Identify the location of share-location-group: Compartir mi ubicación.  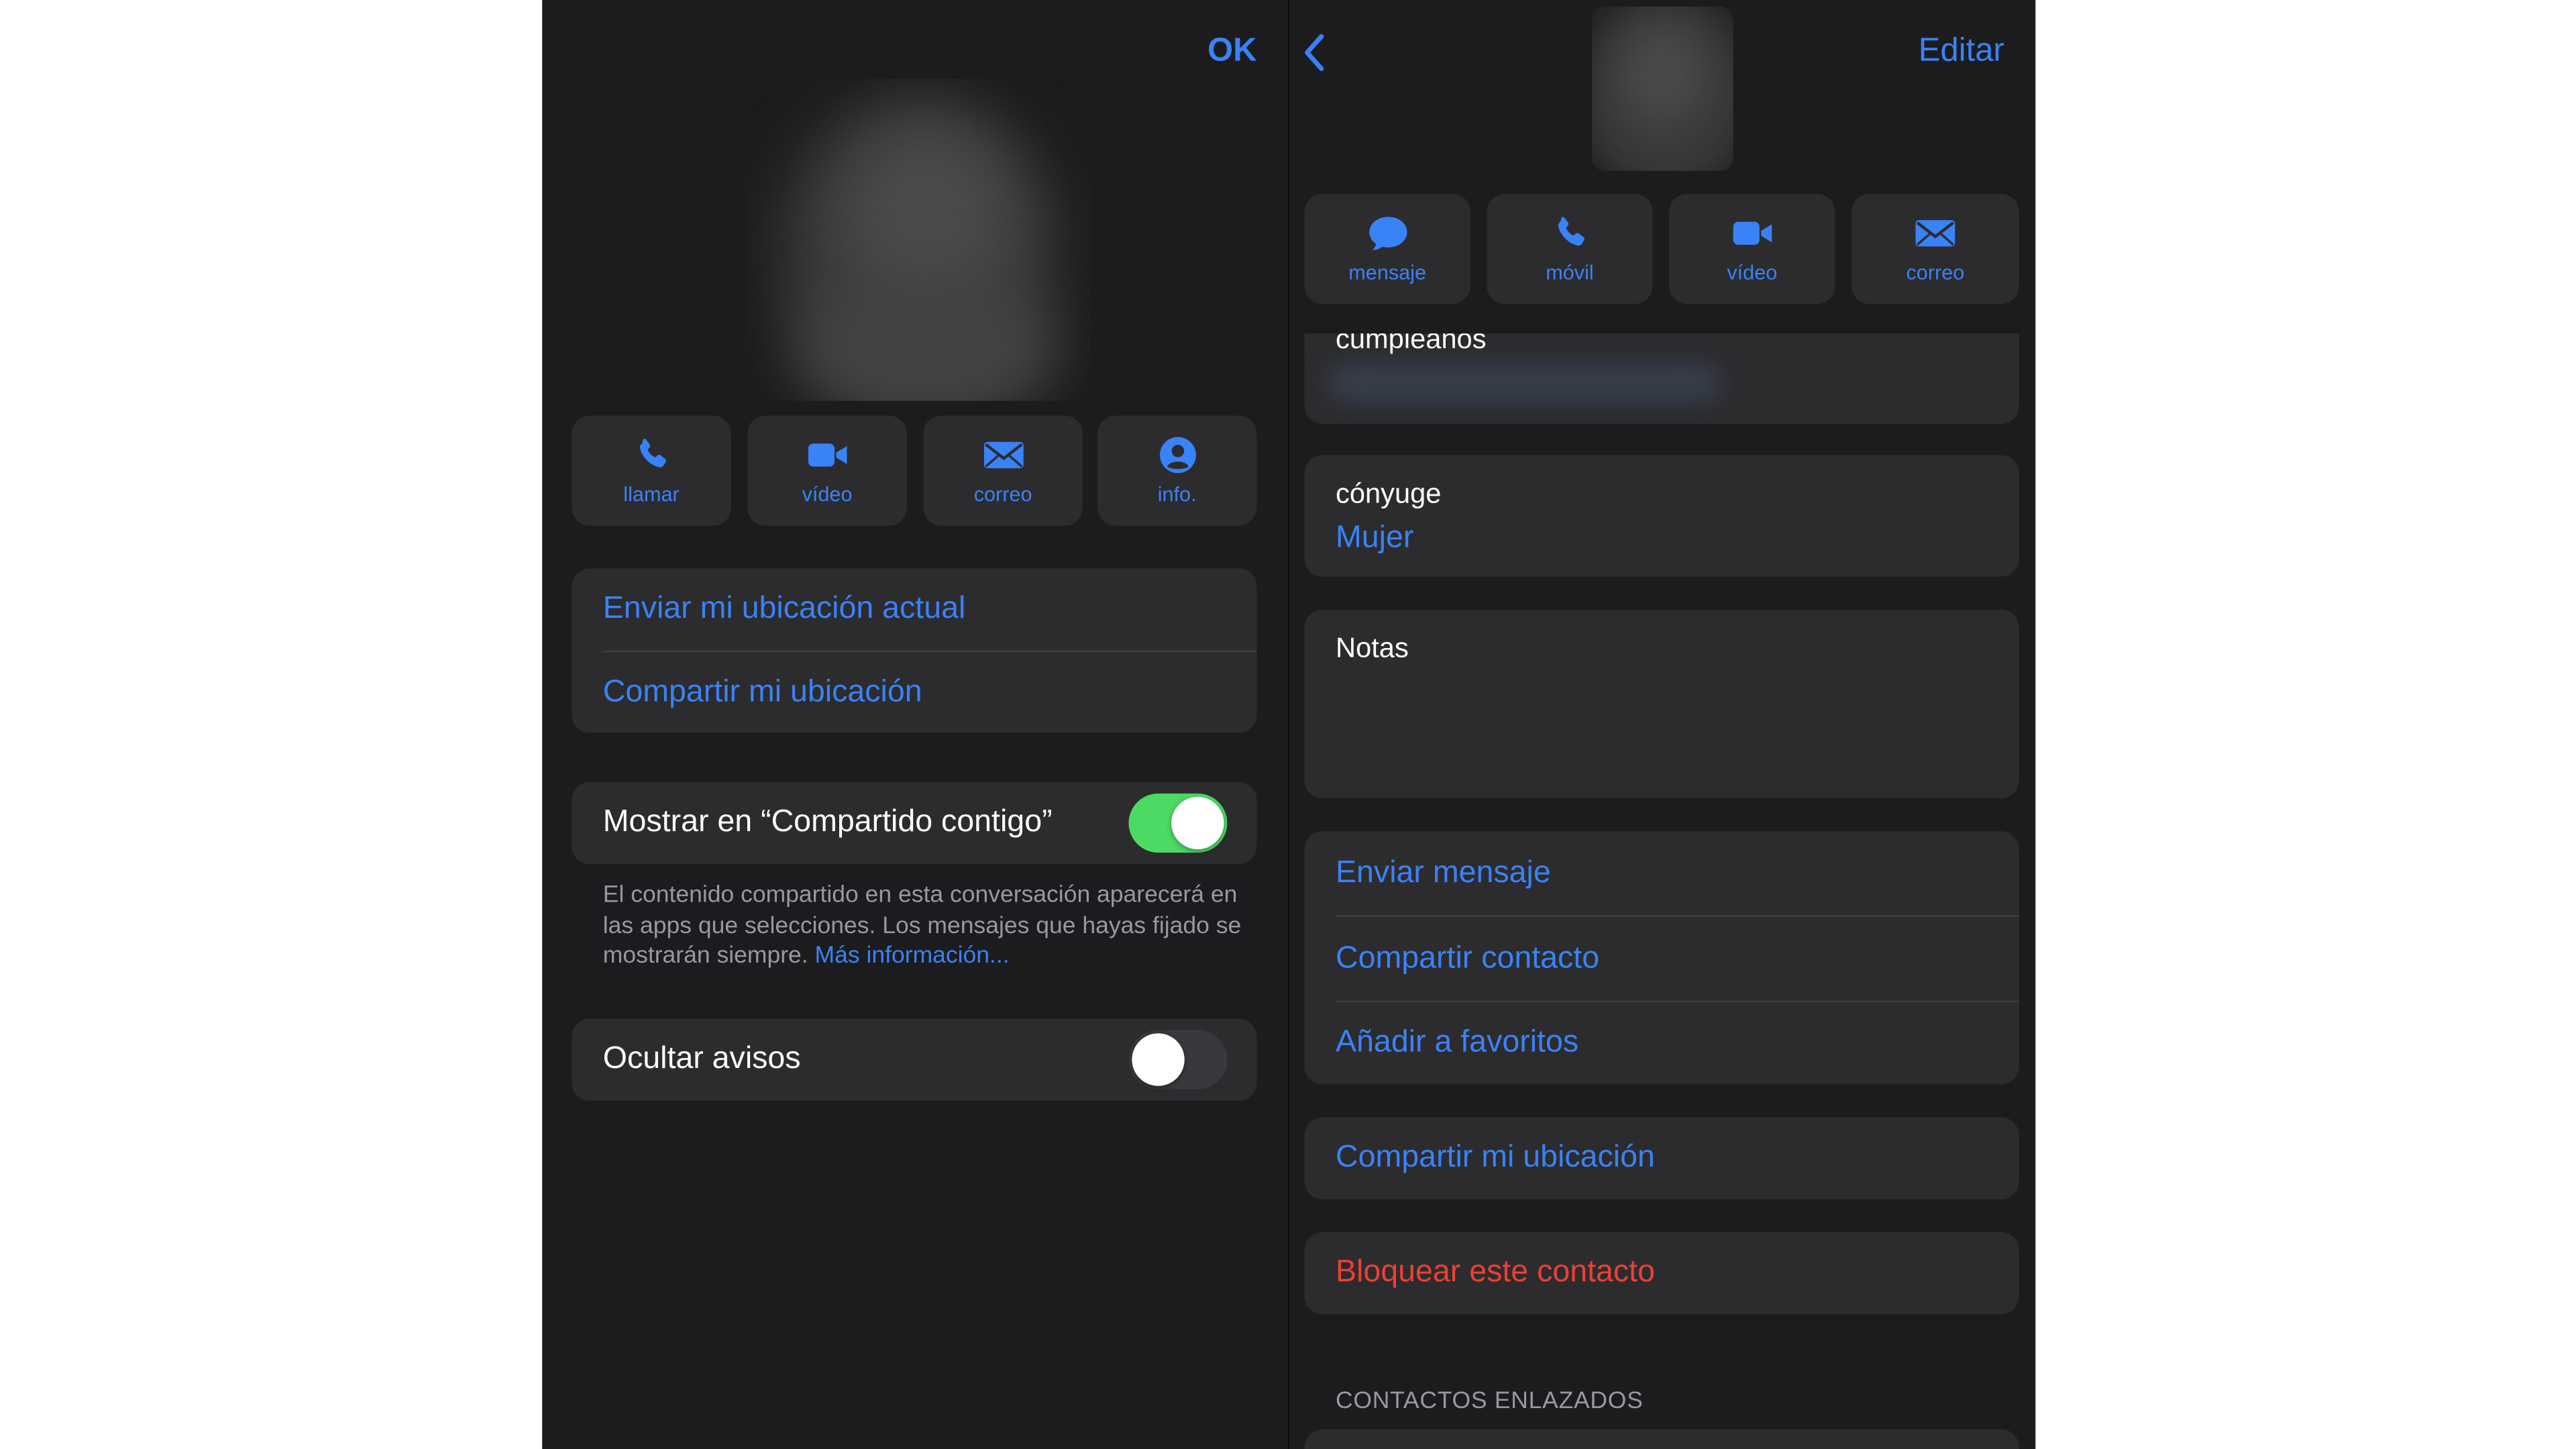
(1661, 1158).